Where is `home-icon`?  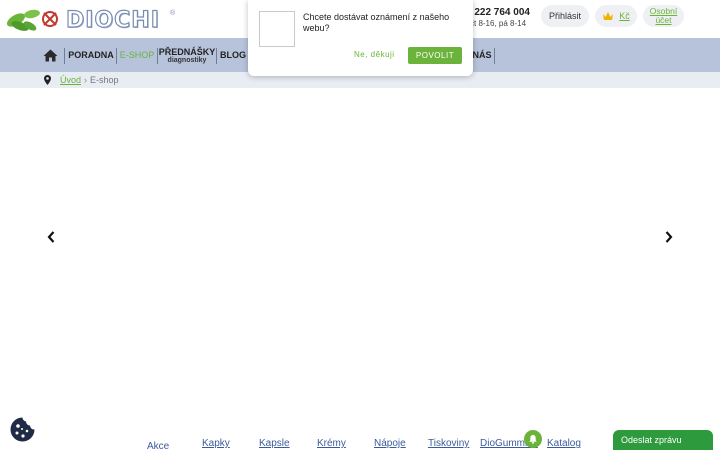
home-icon is located at coordinates (50, 55).